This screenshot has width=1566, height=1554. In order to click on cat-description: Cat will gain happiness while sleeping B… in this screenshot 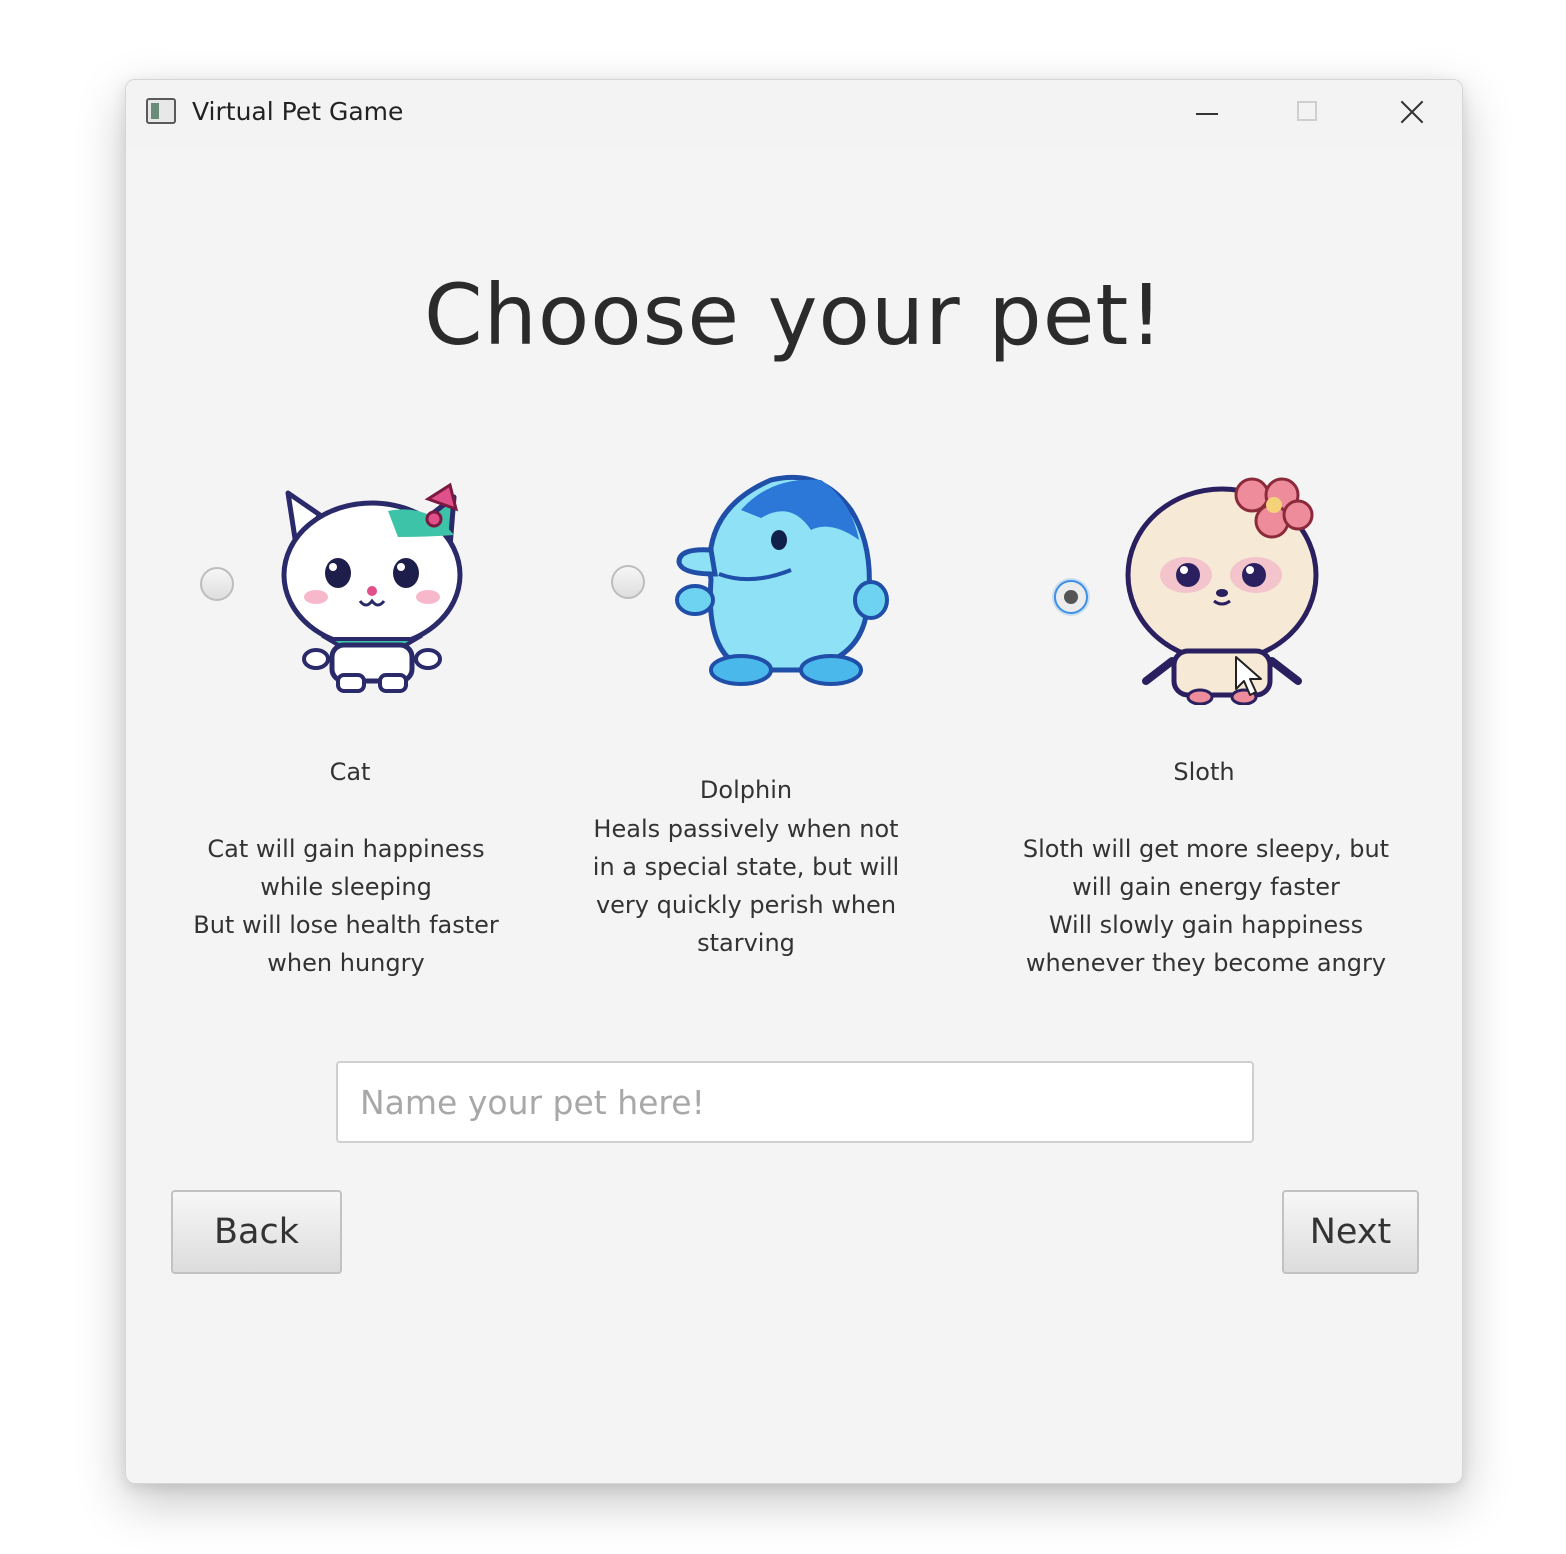, I will do `click(346, 906)`.